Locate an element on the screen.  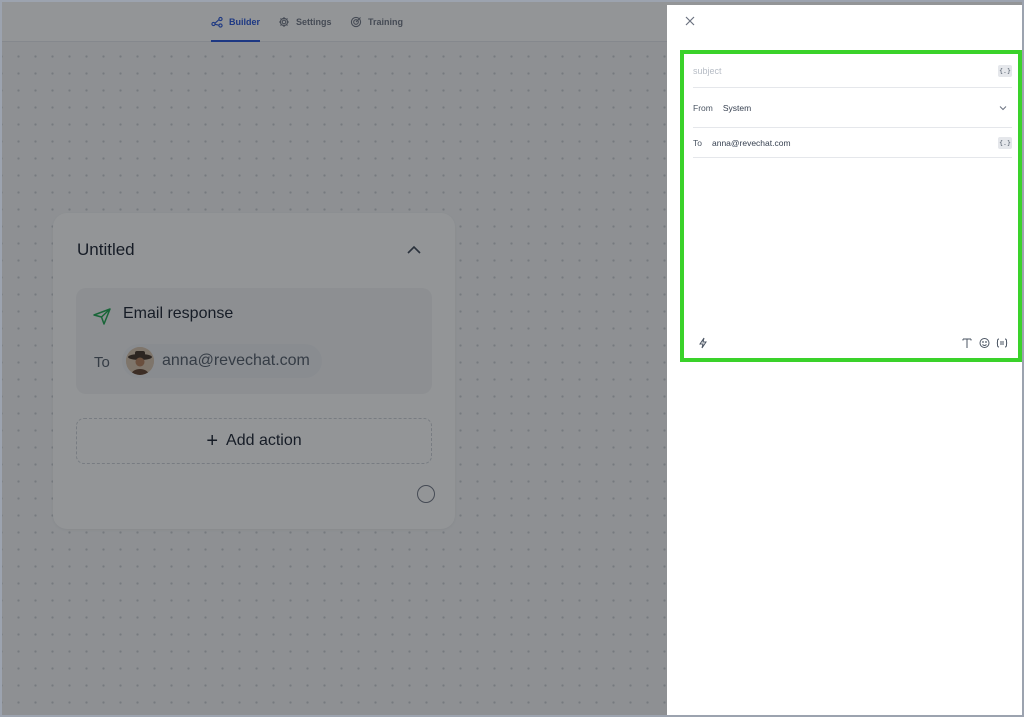
to-value: anna@revechat.com is located at coordinates (751, 143).